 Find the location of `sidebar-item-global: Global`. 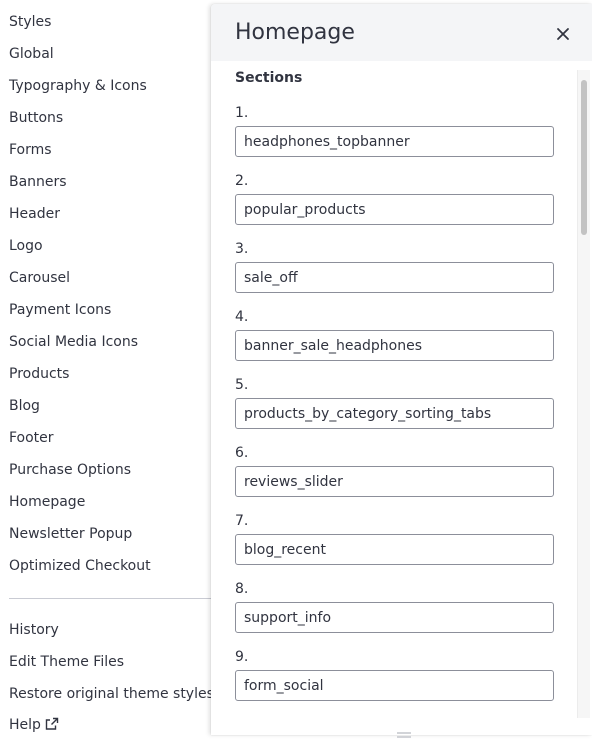

sidebar-item-global: Global is located at coordinates (31, 54).